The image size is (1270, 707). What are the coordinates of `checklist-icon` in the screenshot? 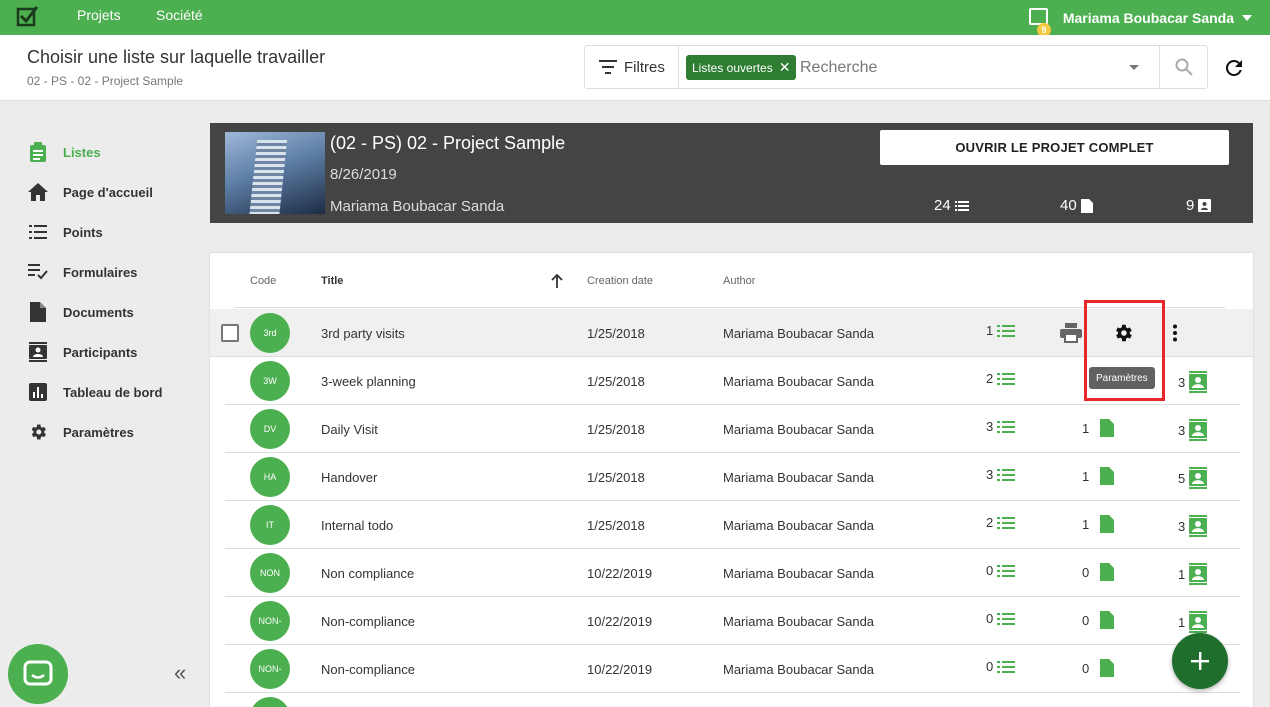 It's located at (38, 272).